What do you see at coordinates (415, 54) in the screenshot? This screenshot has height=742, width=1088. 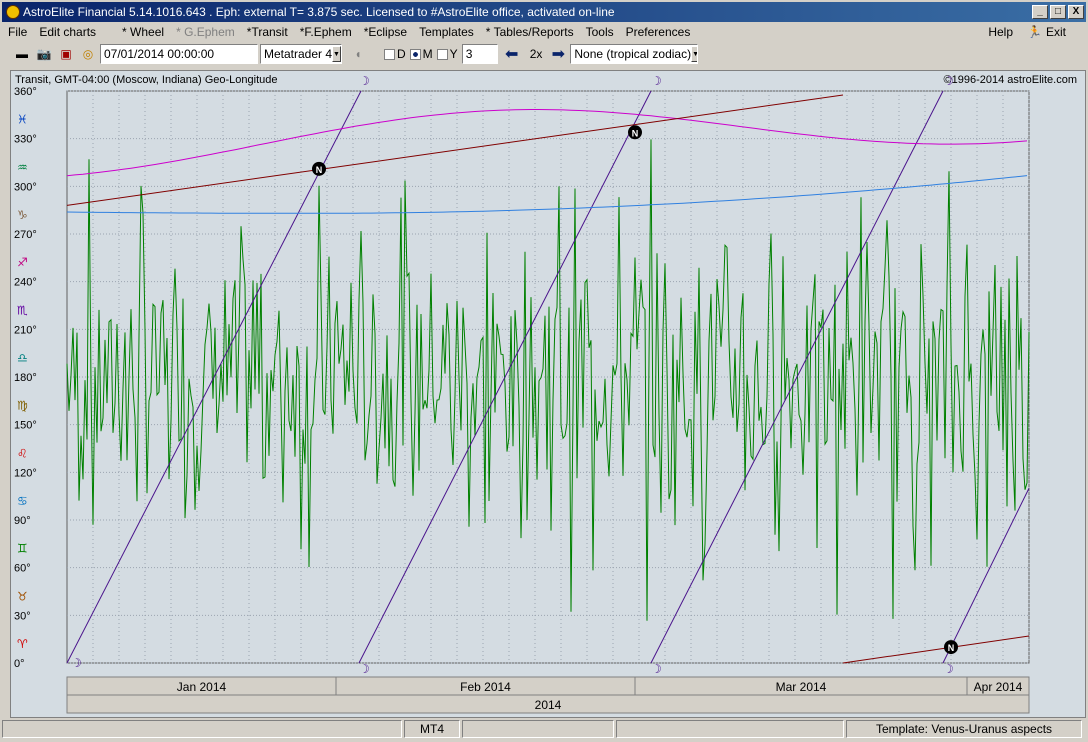 I see `month-checkbox` at bounding box center [415, 54].